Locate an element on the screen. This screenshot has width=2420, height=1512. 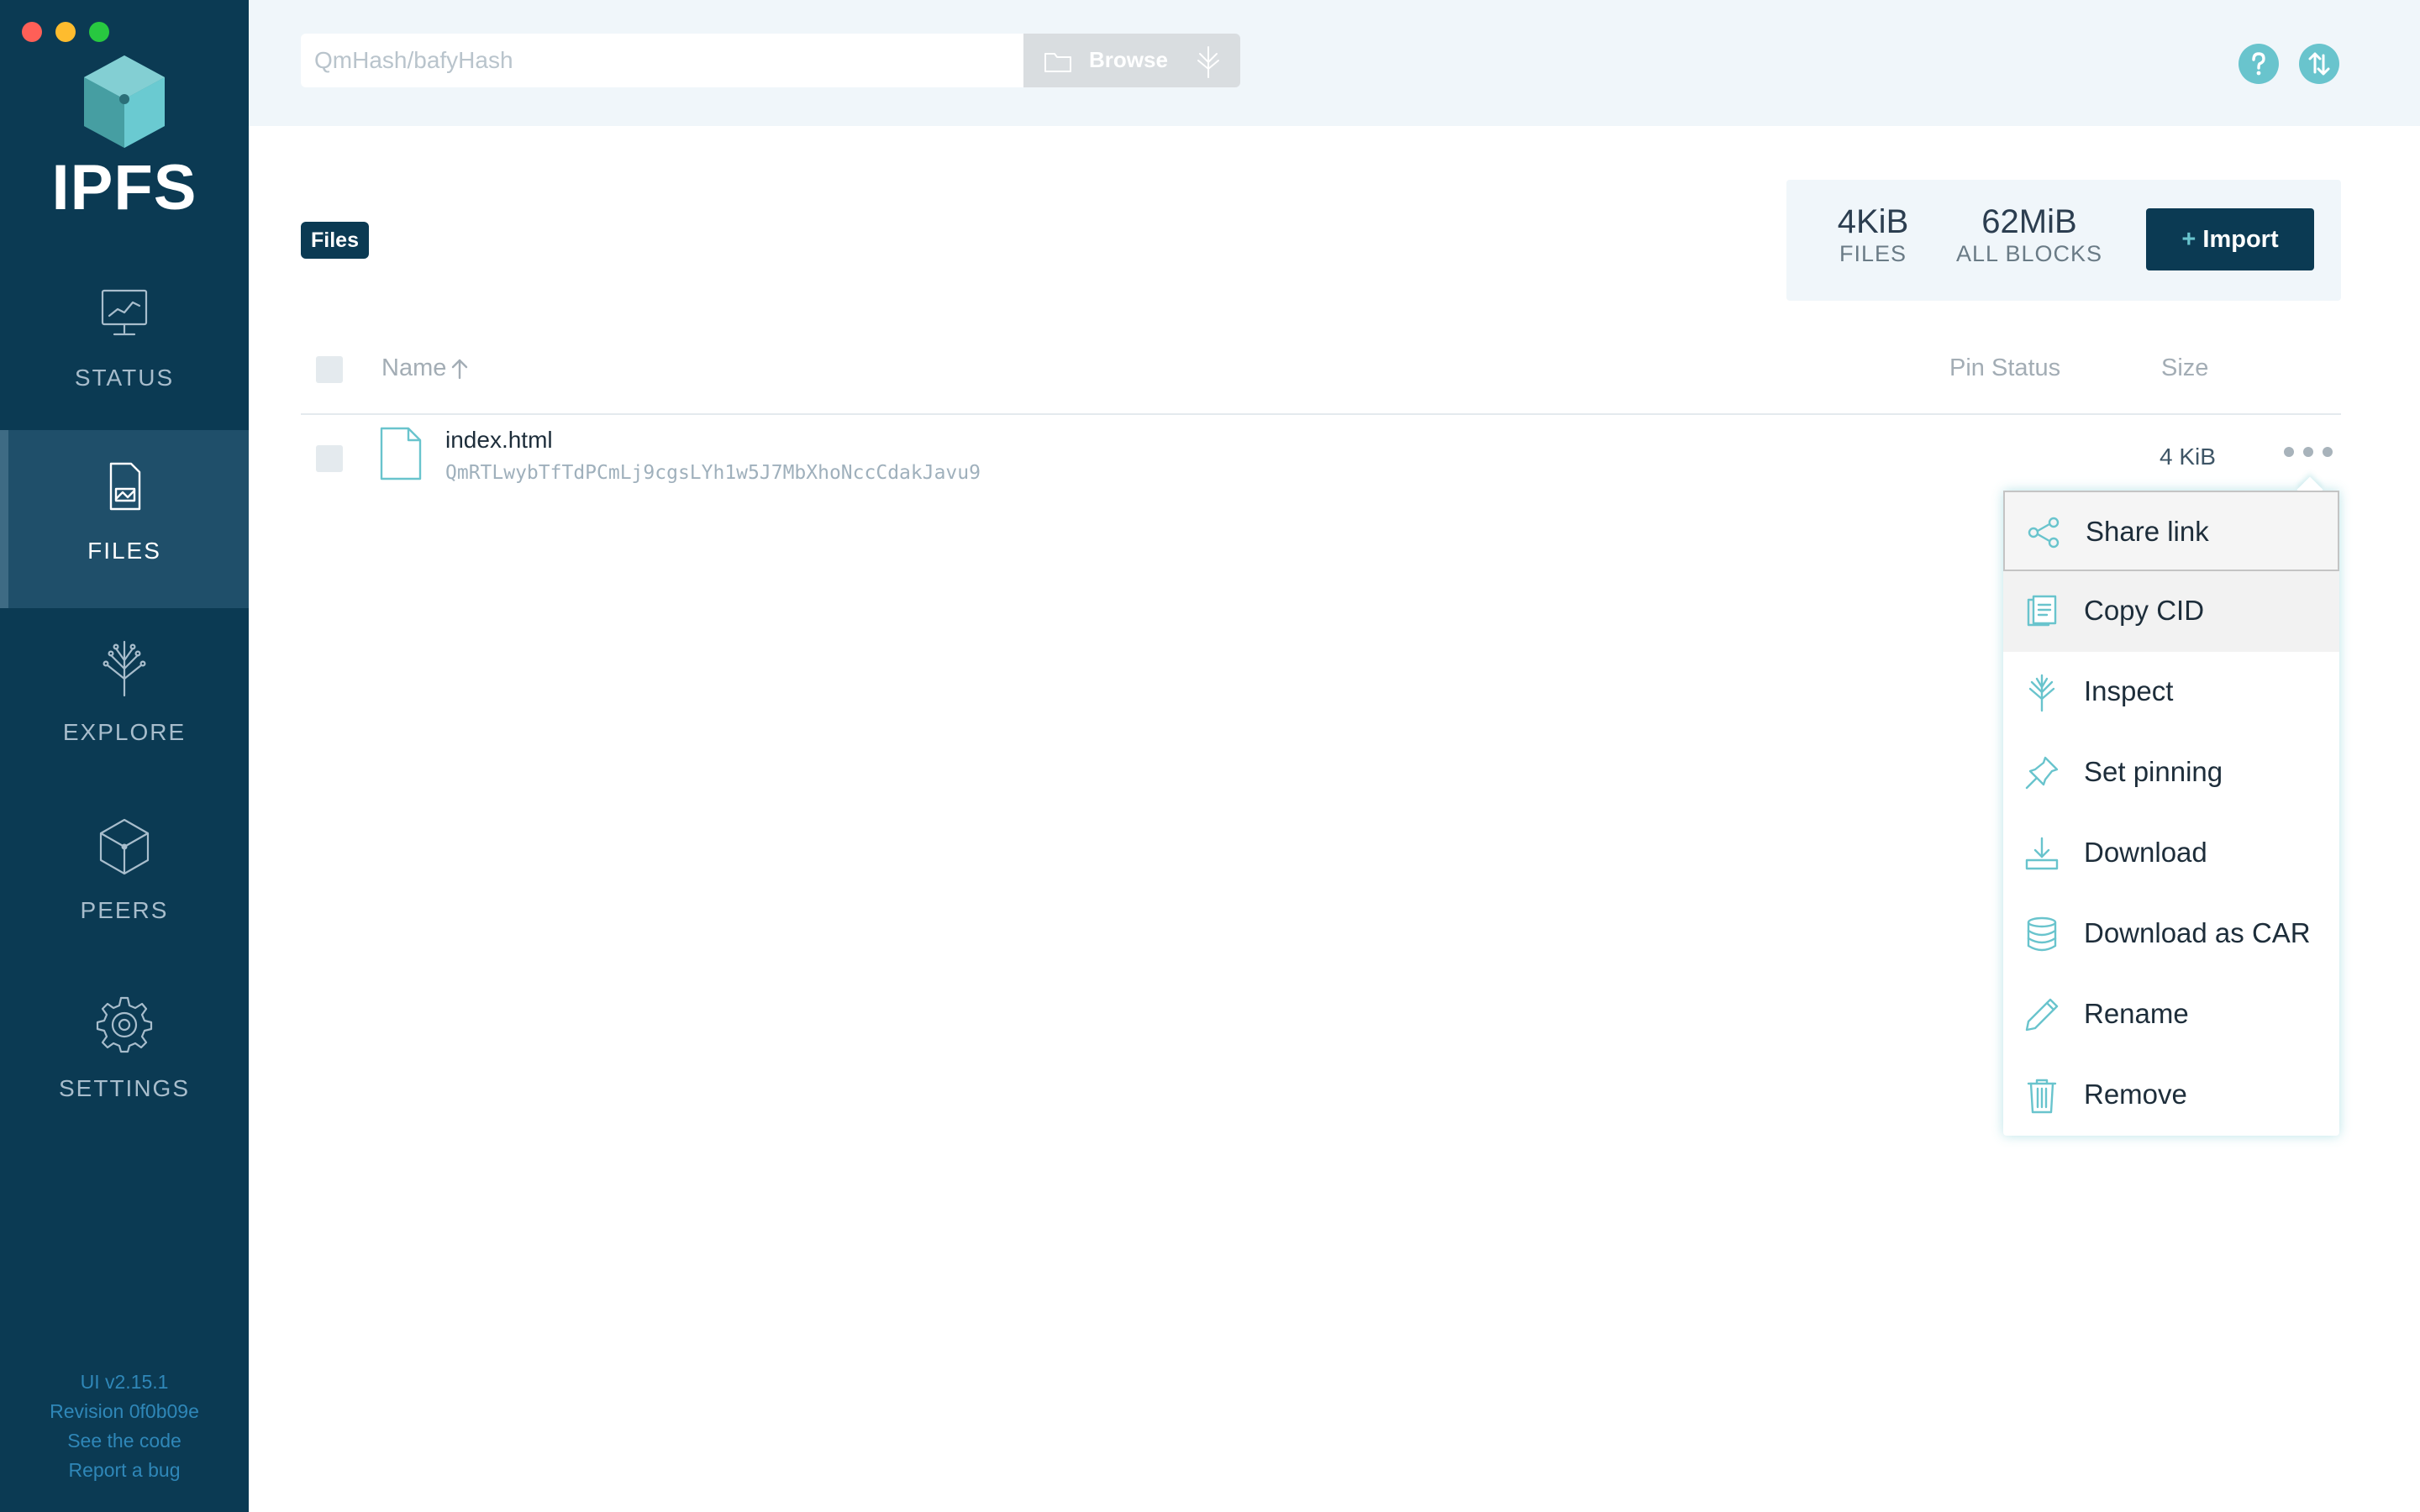
report-bug-link: Report a bug is located at coordinates (124, 1470).